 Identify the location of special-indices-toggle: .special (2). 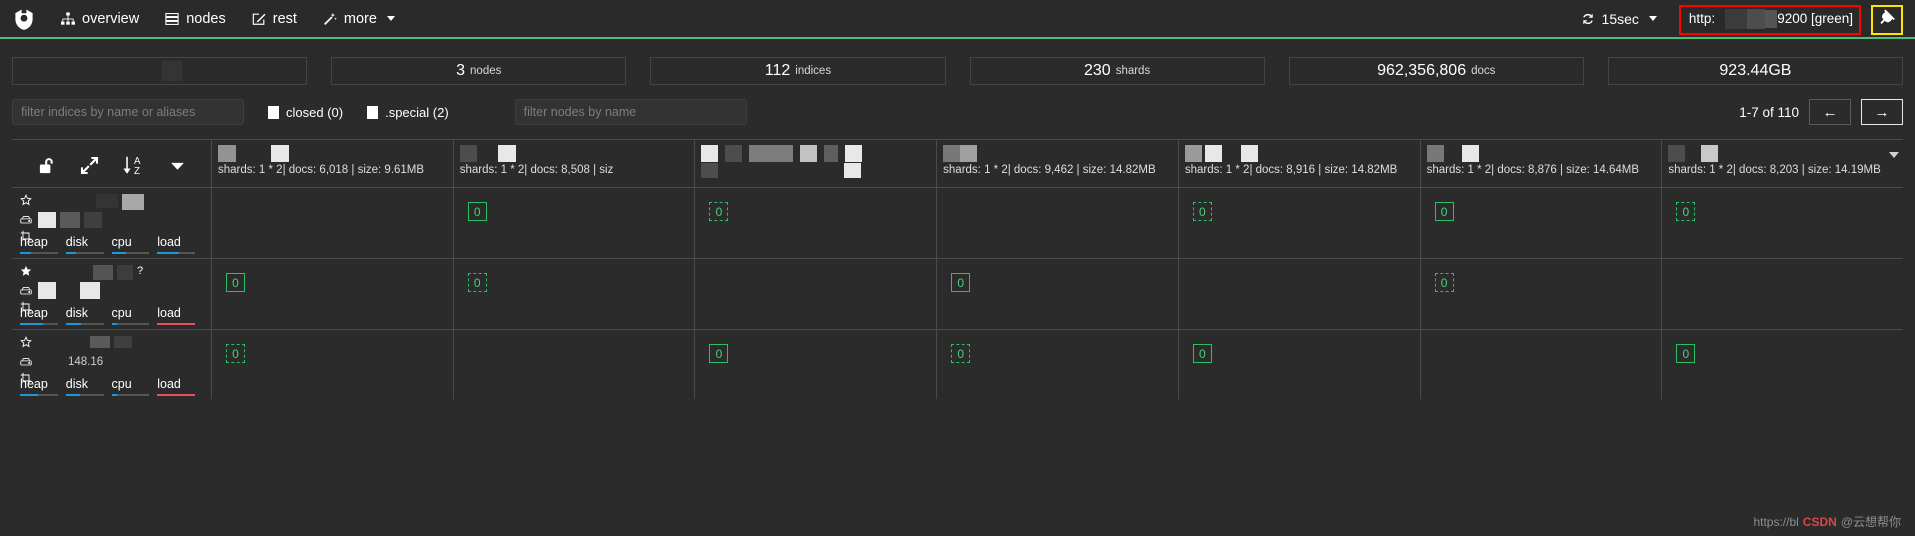
(408, 112).